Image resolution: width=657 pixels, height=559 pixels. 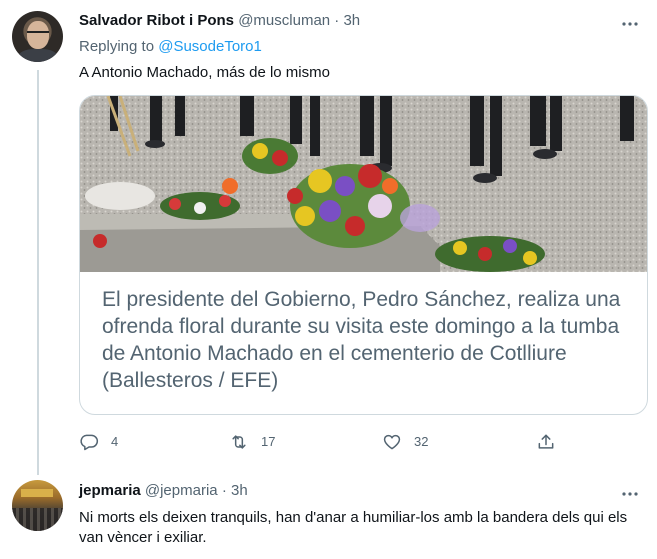 What do you see at coordinates (392, 442) in the screenshot?
I see `like-icon` at bounding box center [392, 442].